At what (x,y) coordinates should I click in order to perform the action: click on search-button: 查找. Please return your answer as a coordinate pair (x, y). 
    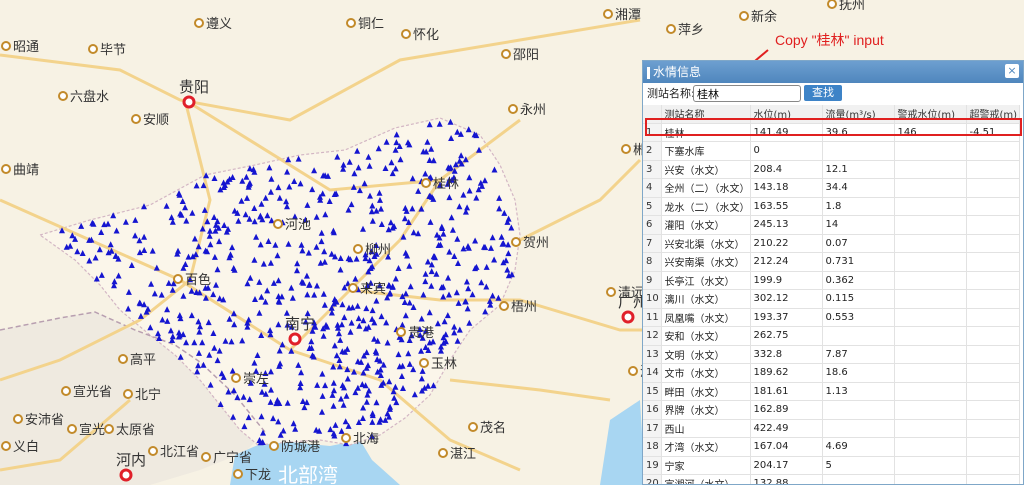
    Looking at the image, I should click on (823, 93).